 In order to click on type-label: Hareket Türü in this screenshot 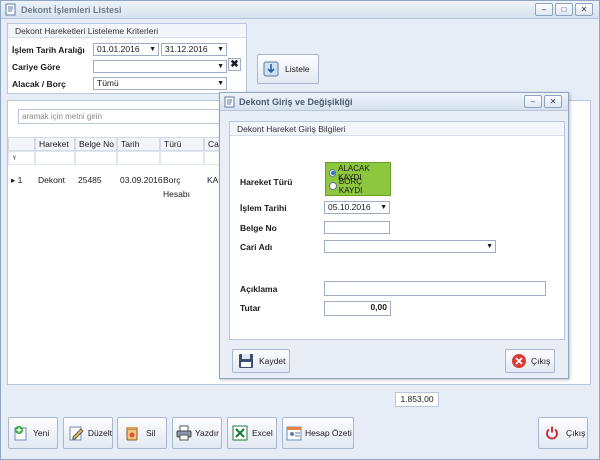, I will do `click(266, 182)`.